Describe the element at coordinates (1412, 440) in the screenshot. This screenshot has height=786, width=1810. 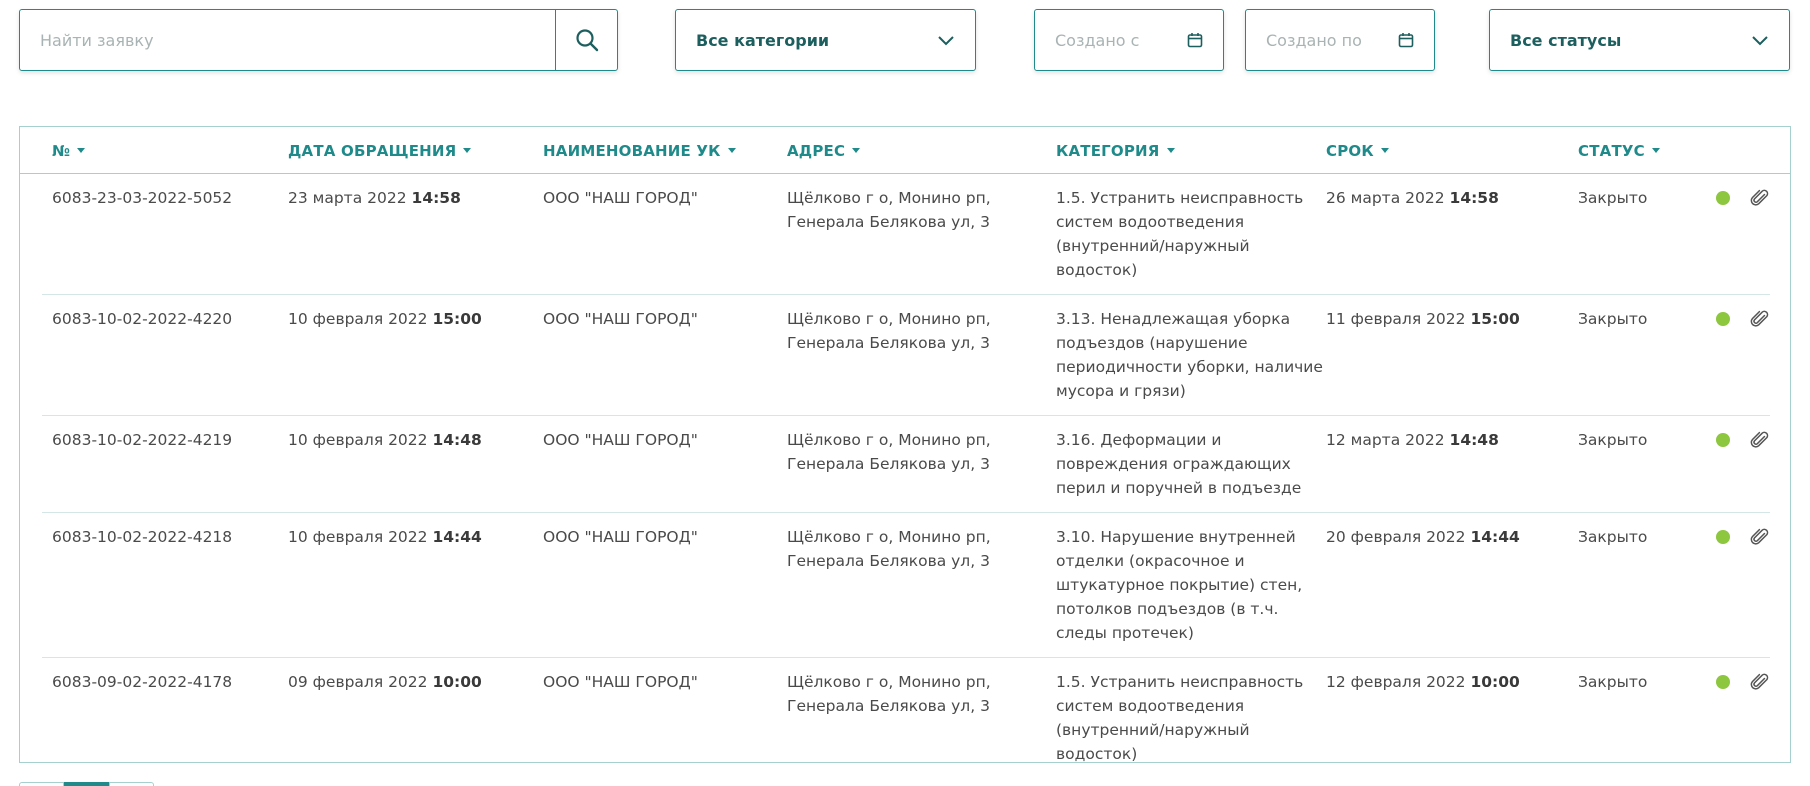
I see `request-deadline: 12 марта 2022 14:48` at that location.